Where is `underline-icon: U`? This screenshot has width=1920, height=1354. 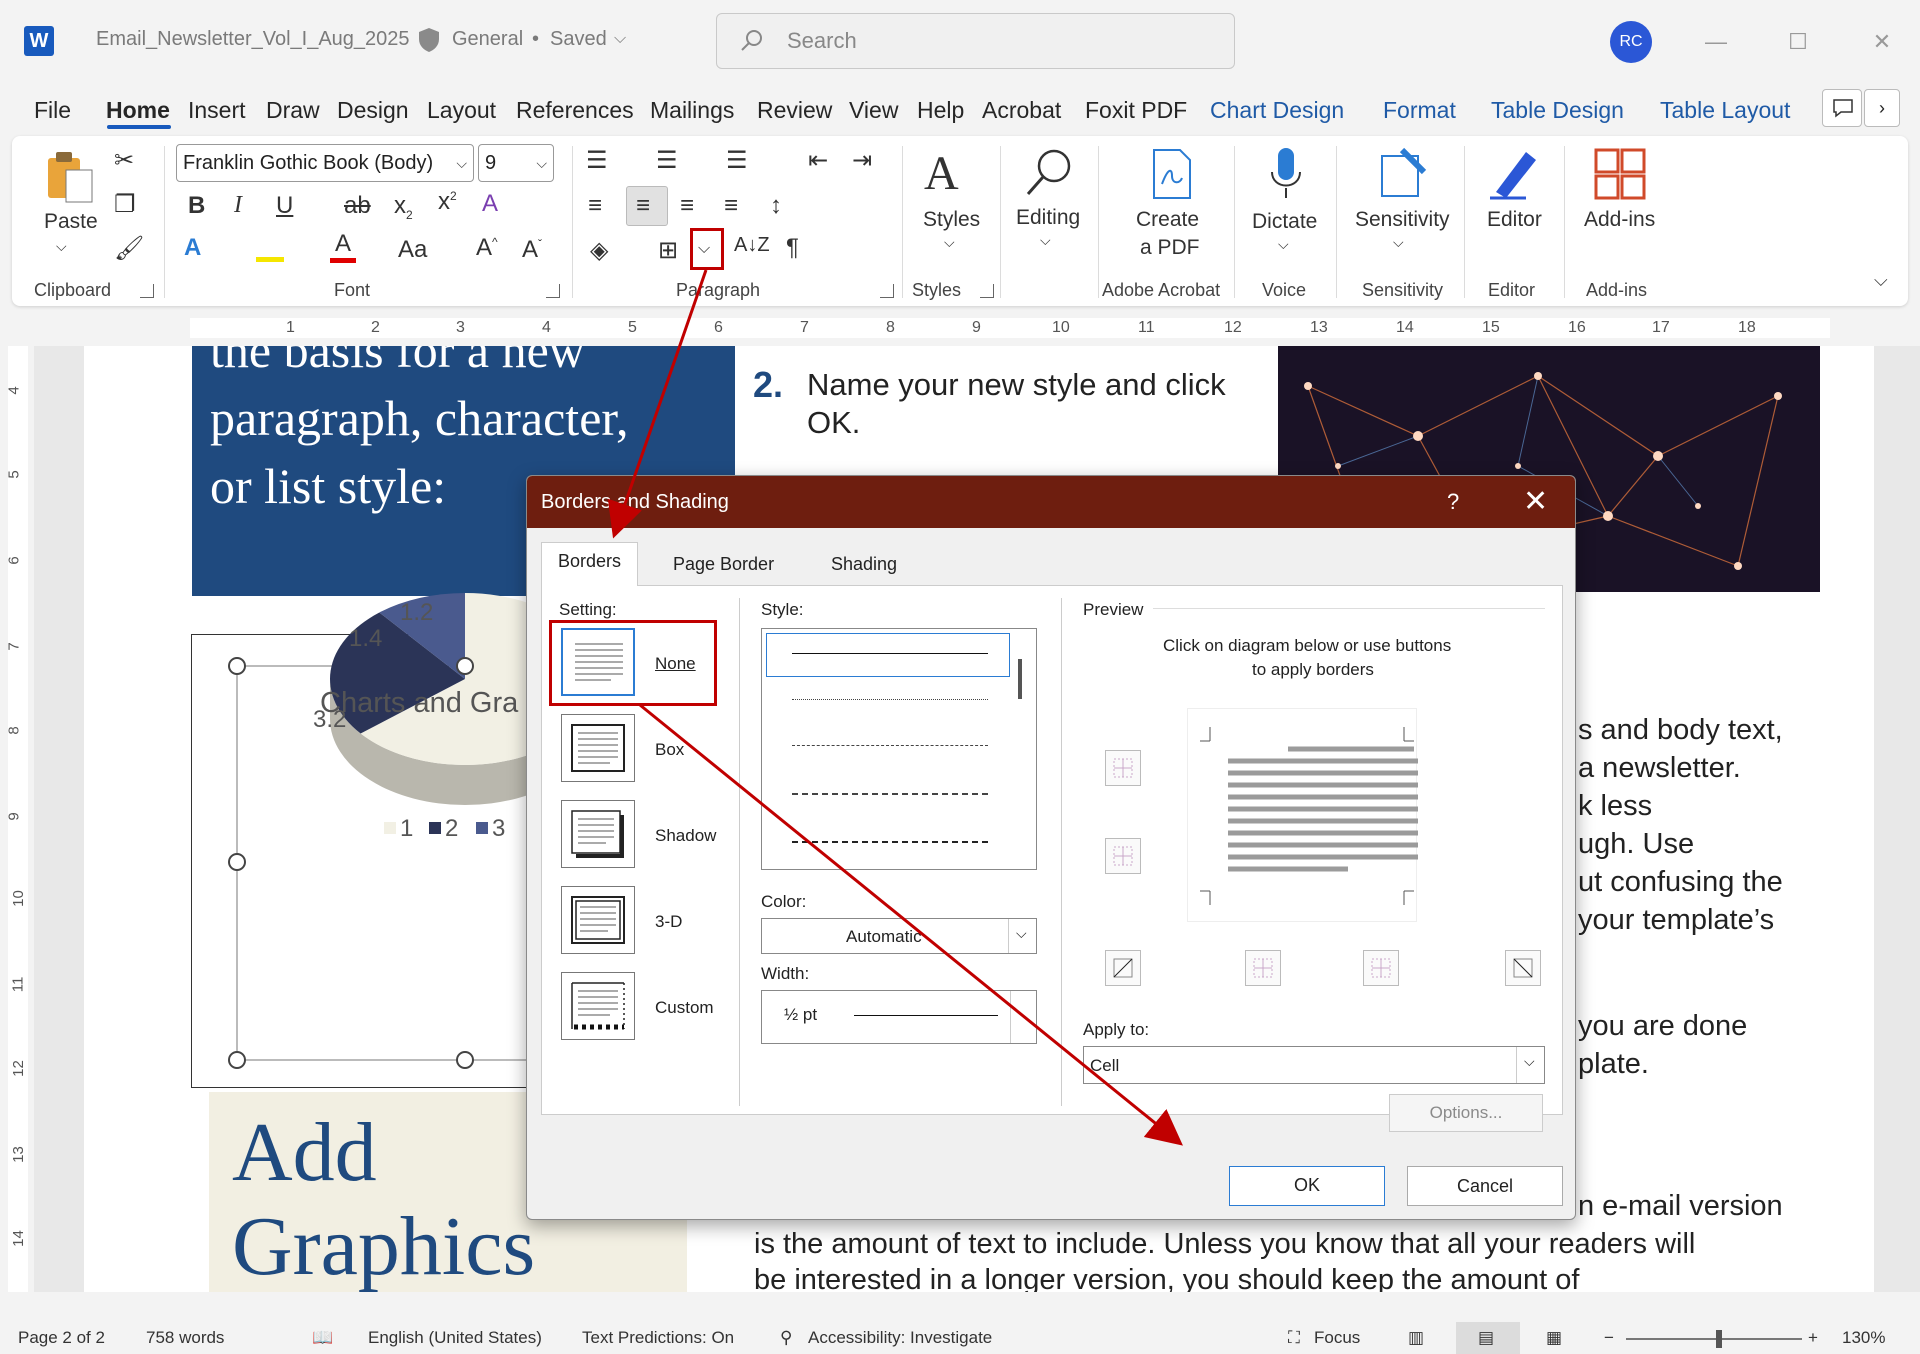 underline-icon: U is located at coordinates (284, 206).